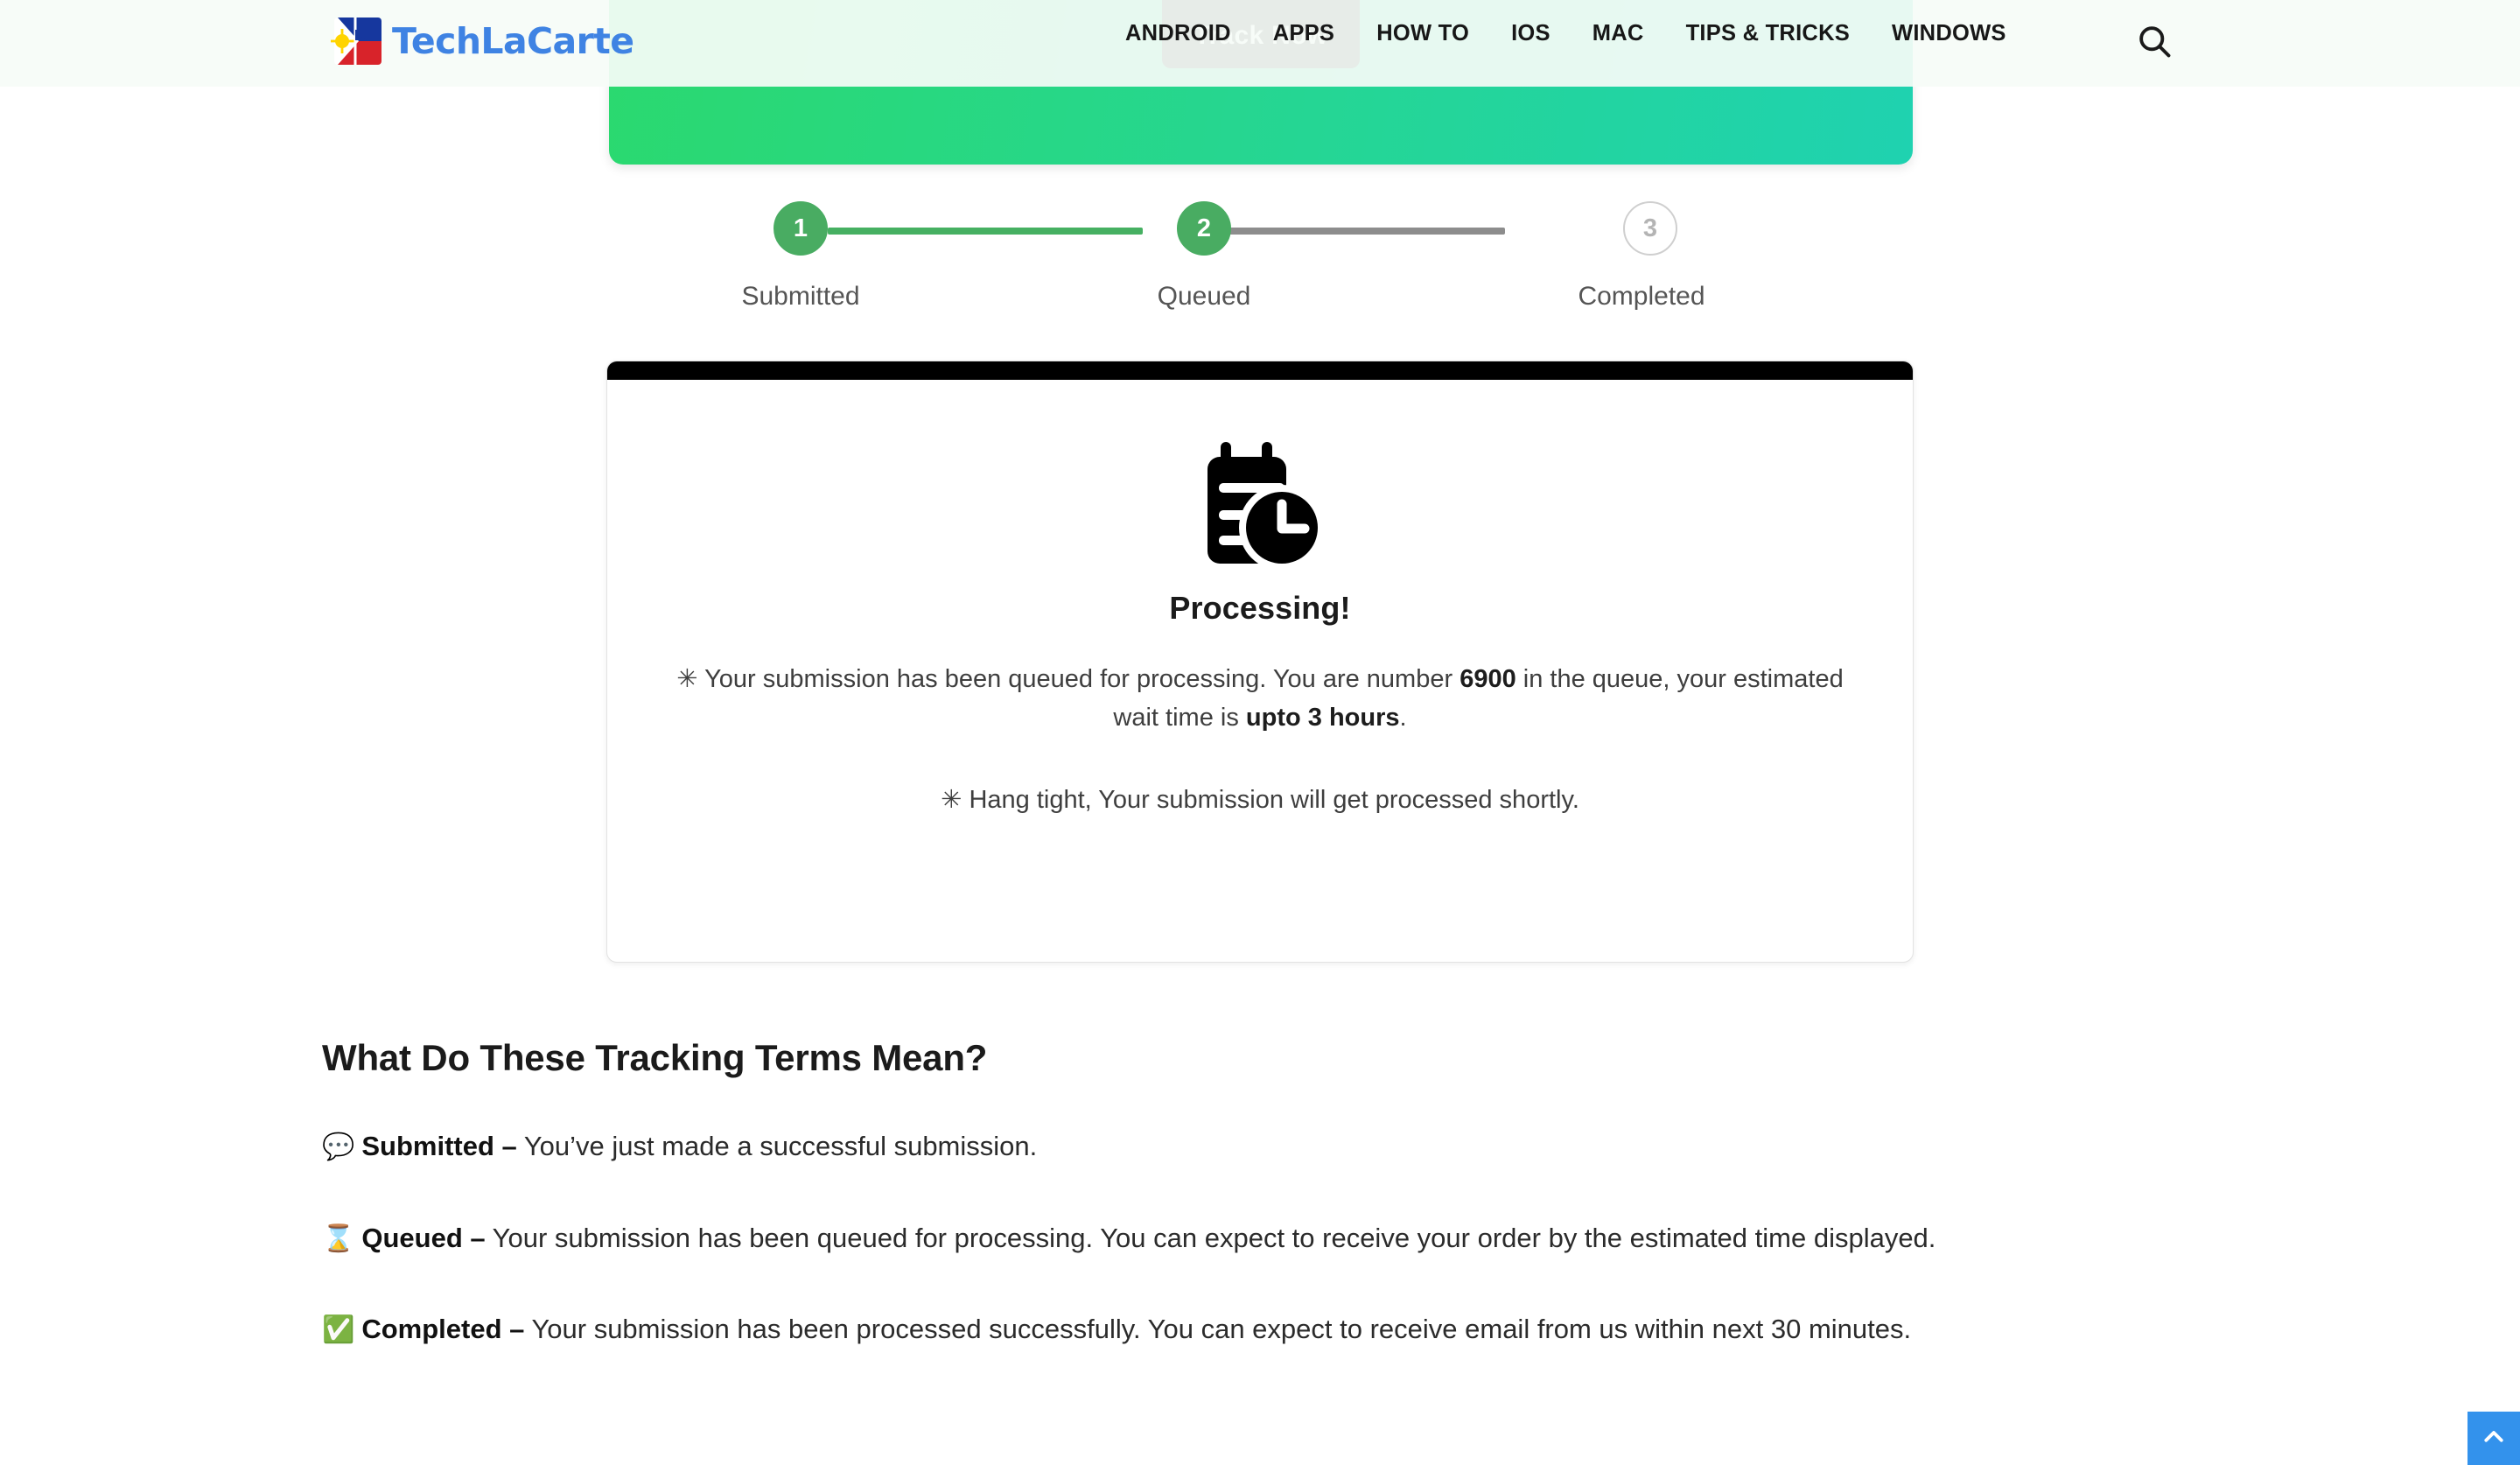  What do you see at coordinates (1403, 718) in the screenshot?
I see `status-message-suffix: .` at bounding box center [1403, 718].